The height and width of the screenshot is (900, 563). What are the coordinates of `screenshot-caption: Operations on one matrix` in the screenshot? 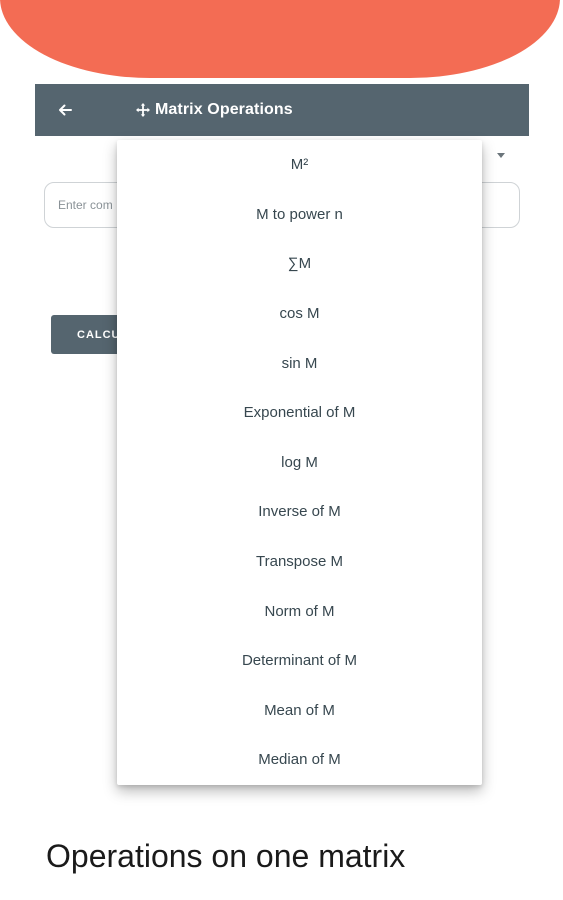 It's located at (226, 856).